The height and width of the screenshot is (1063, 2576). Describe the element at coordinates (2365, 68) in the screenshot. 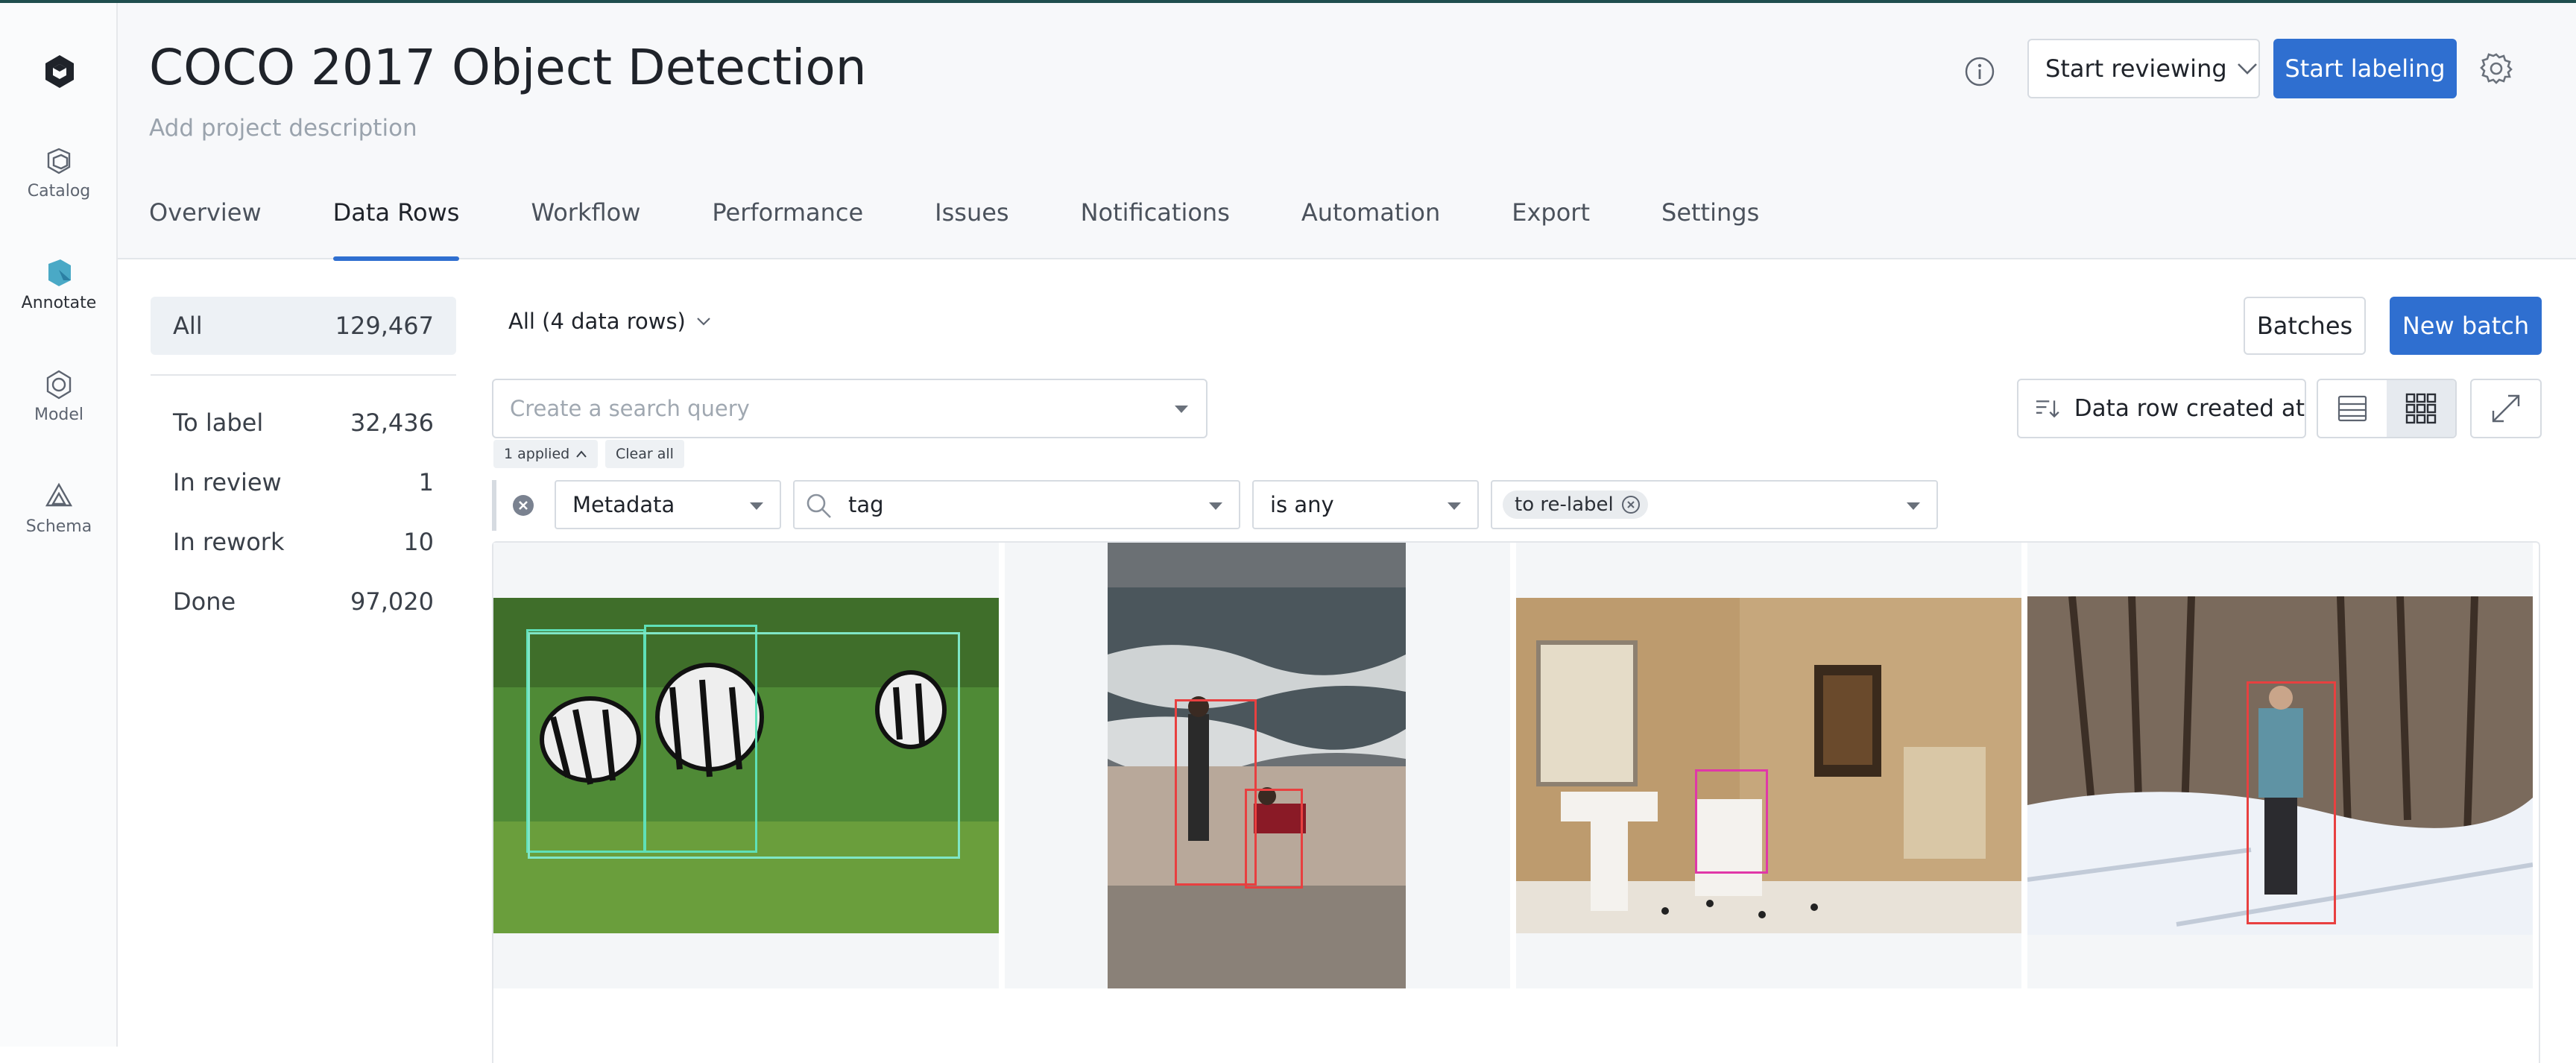

I see `start-labeling-button: Start labeling` at that location.